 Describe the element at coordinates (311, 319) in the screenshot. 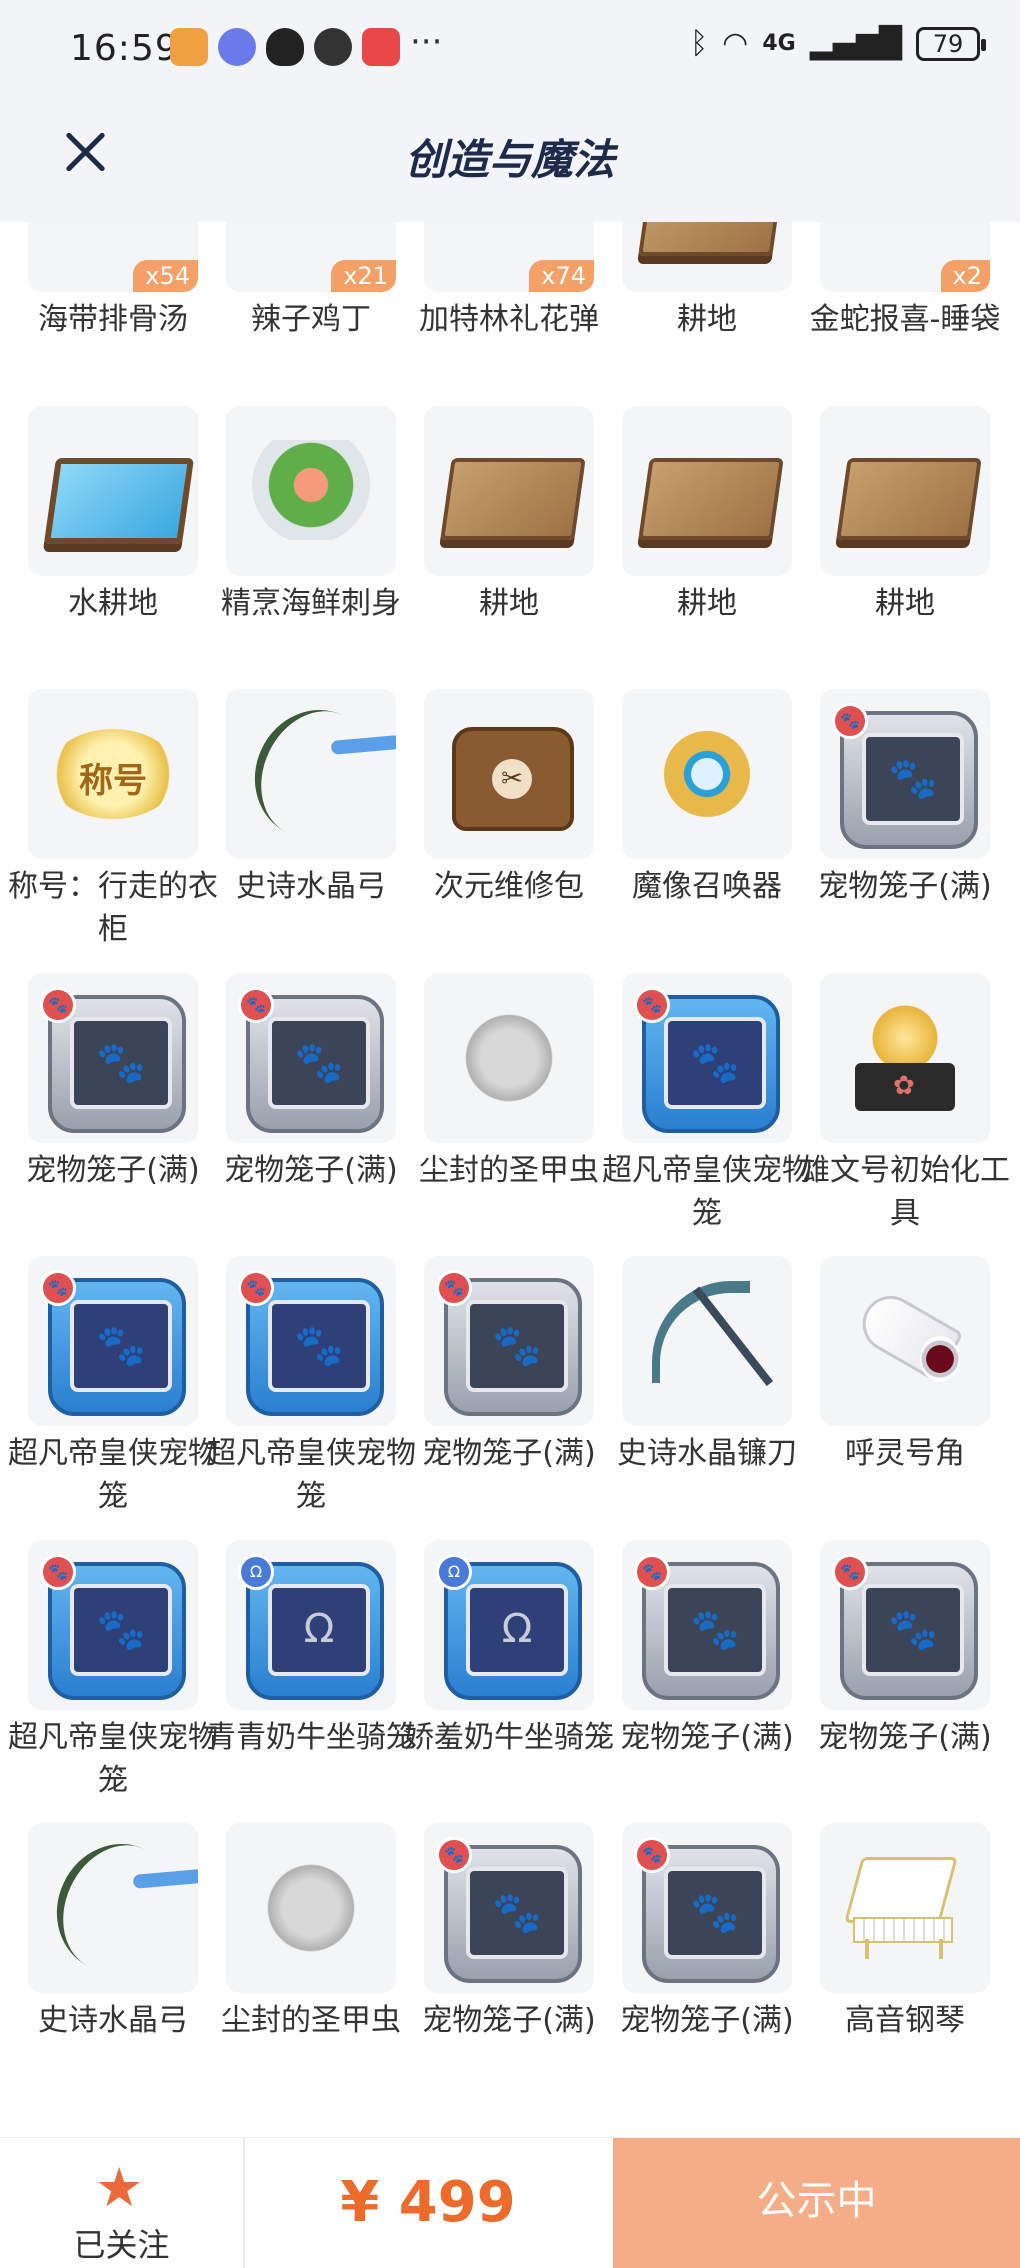

I see `item-name: 辣子鸡丁` at that location.